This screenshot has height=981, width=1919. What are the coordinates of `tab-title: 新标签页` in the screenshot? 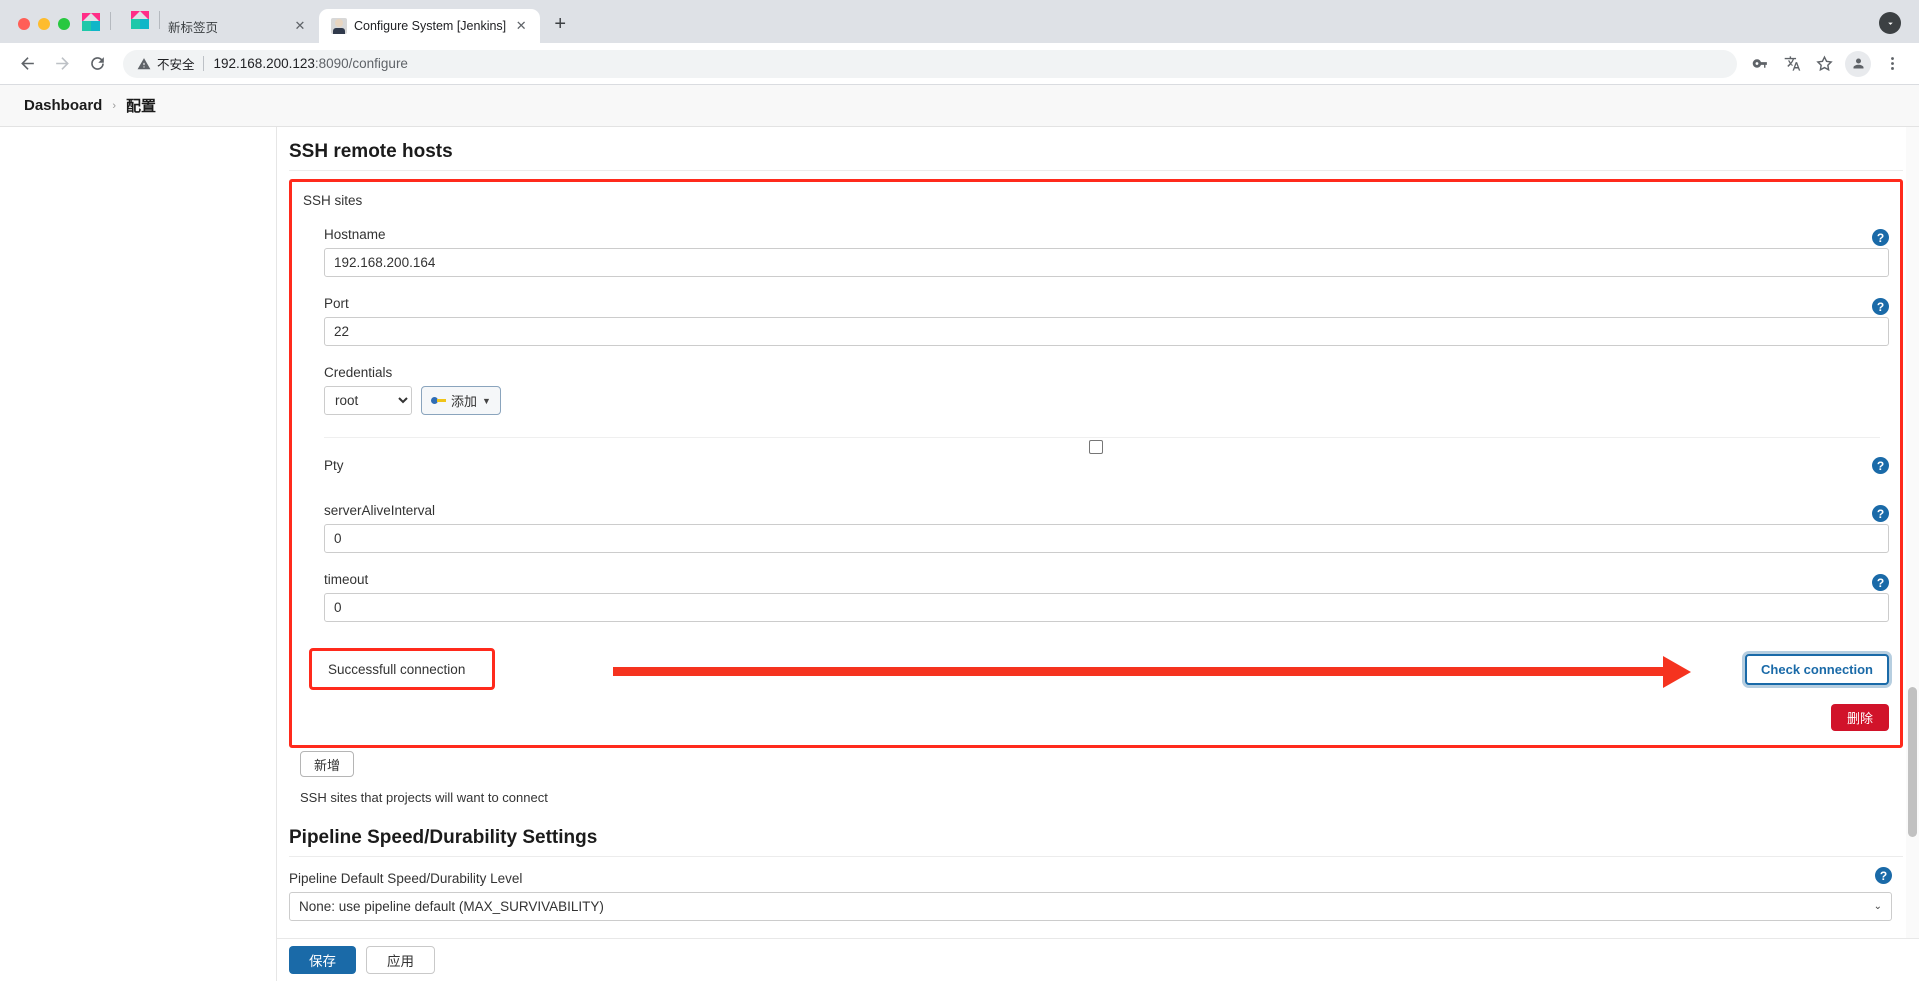 It's located at (193, 27).